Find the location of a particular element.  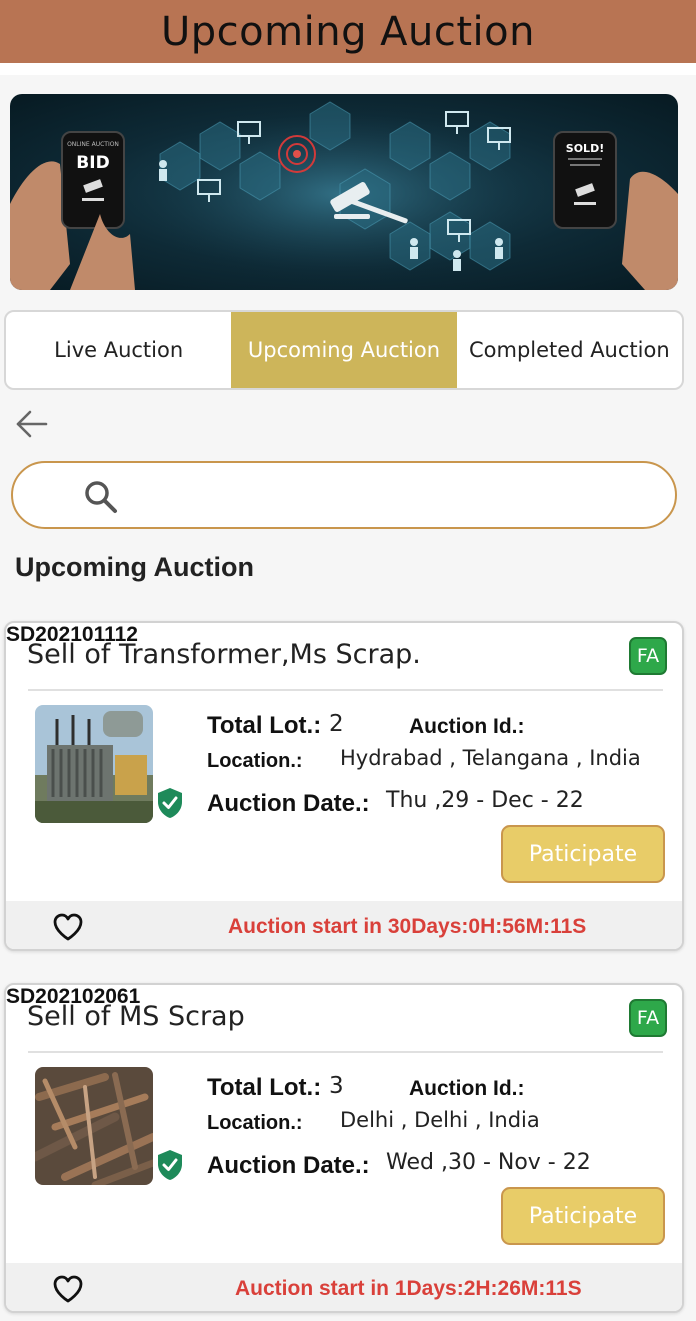

total-lot-value: 3 is located at coordinates (336, 1086).